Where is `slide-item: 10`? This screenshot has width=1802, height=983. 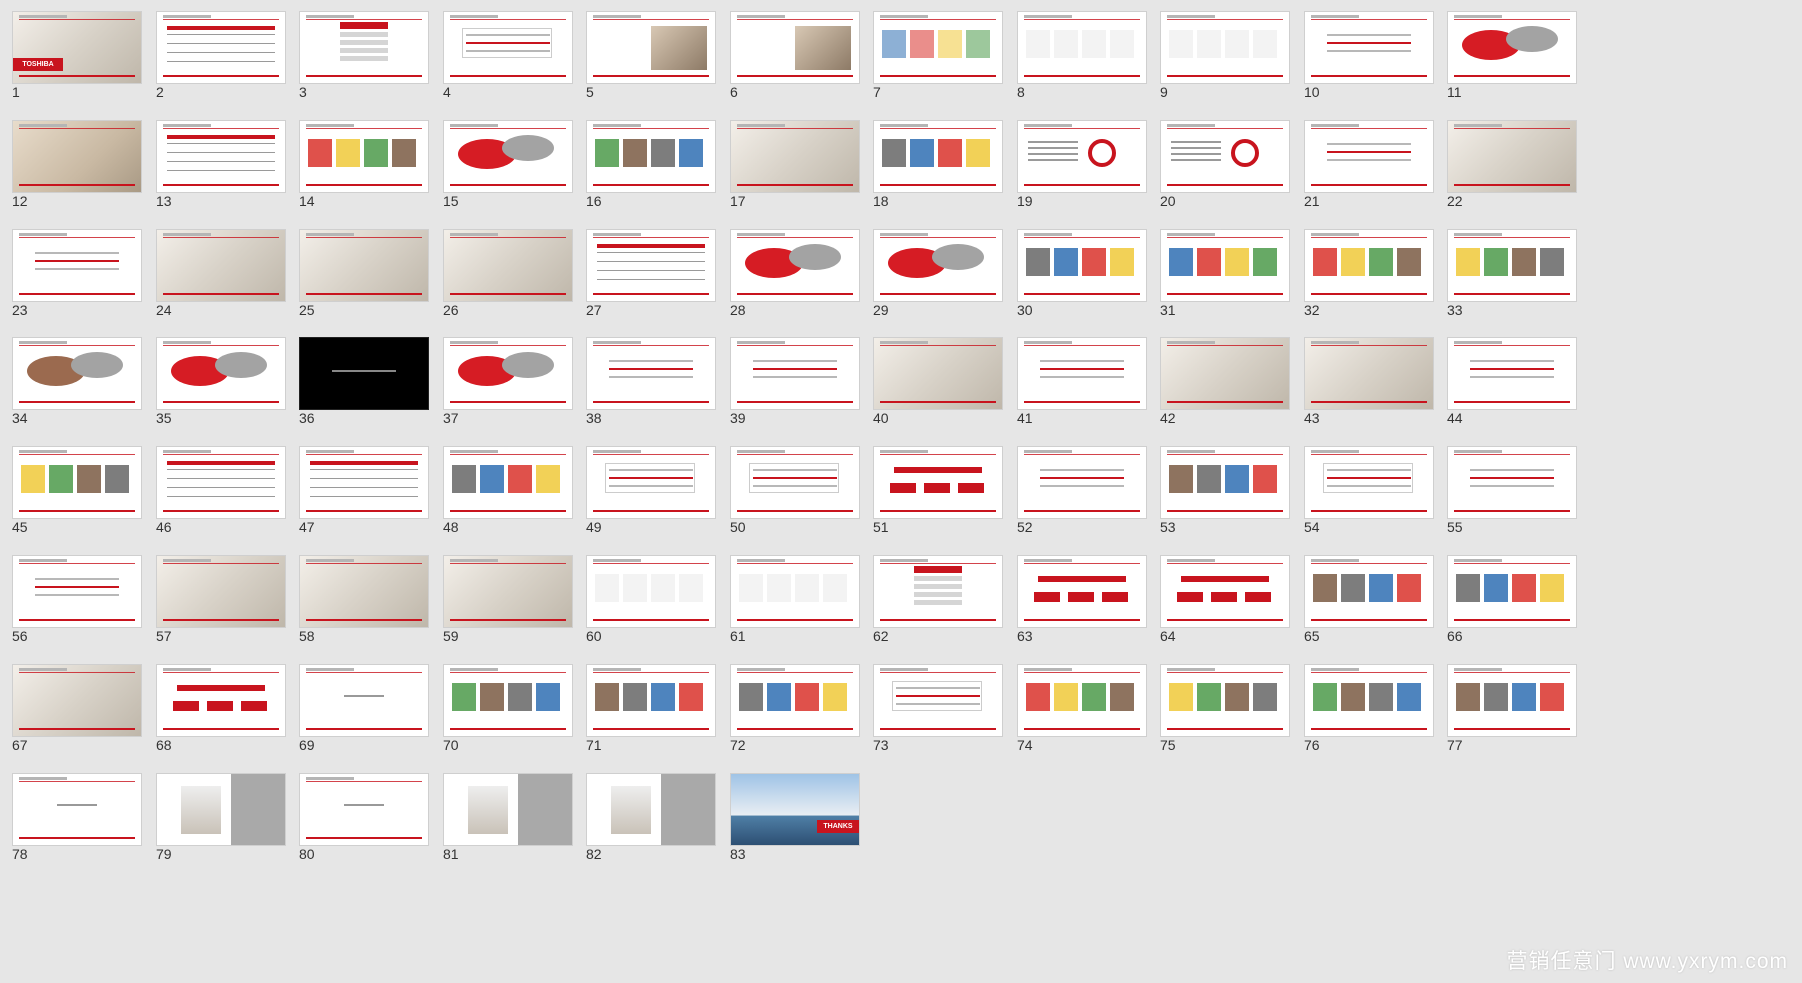 slide-item: 10 is located at coordinates (1369, 66).